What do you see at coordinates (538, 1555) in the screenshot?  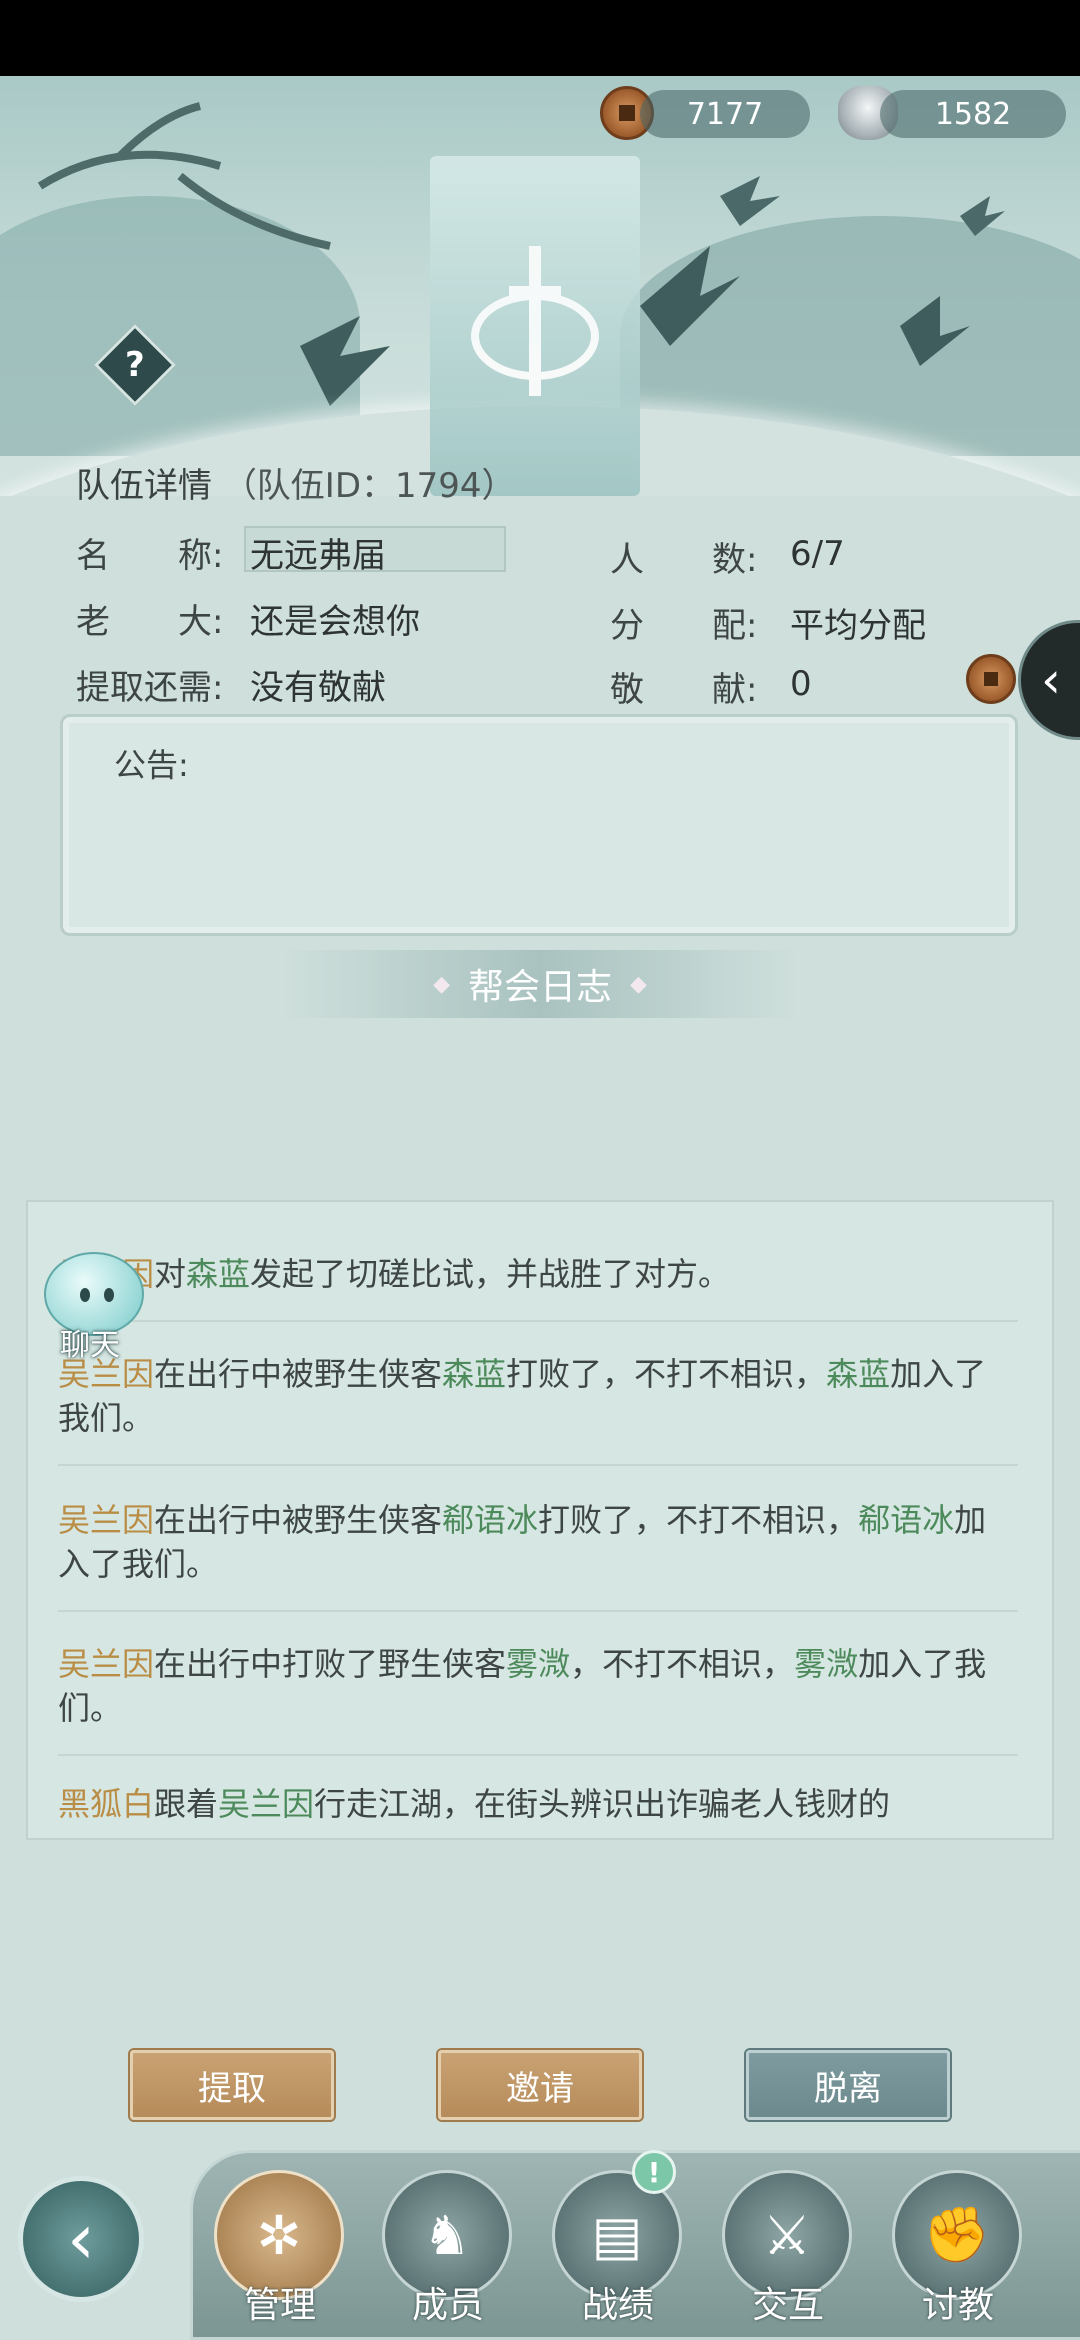 I see `log-entry: 吴兰因在出行中被野生侠客郗语冰打败了，不打不相识，郗语冰加入了我们。` at bounding box center [538, 1555].